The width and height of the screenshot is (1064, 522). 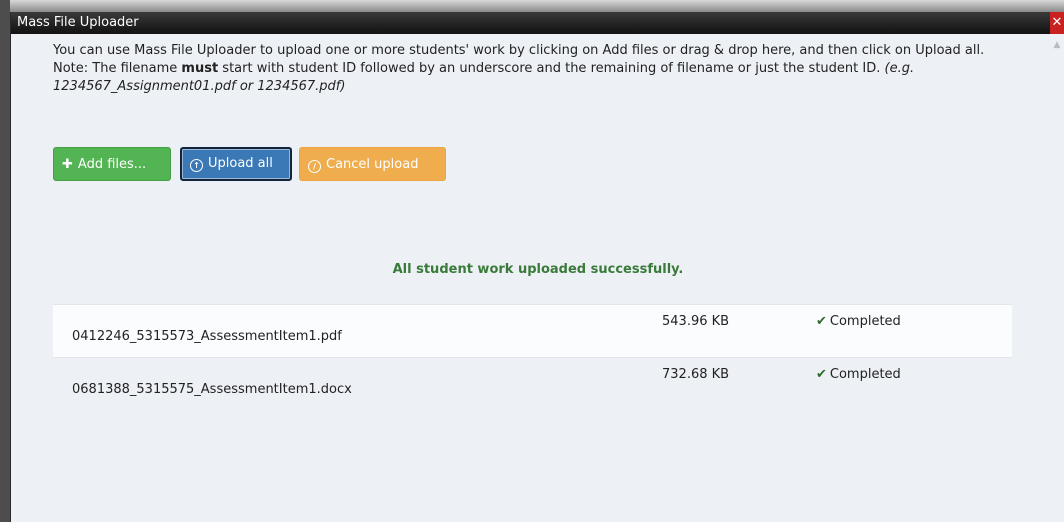 I want to click on upload-all-button: ↑ Upload all, so click(x=236, y=164).